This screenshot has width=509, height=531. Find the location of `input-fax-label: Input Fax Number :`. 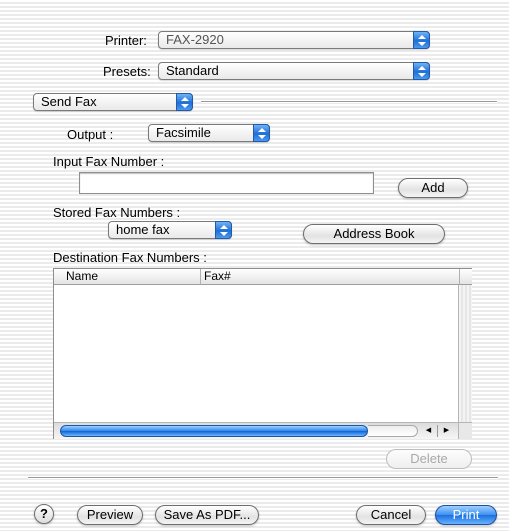

input-fax-label: Input Fax Number : is located at coordinates (109, 161).